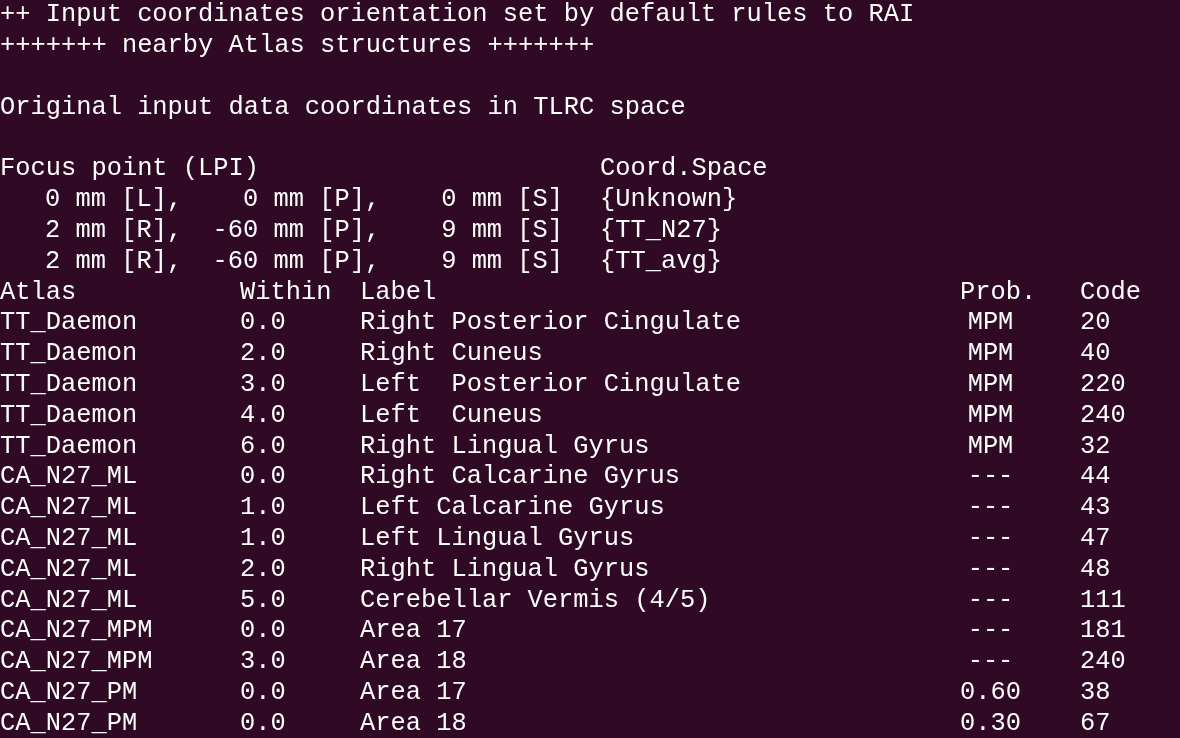 This screenshot has height=738, width=1180. What do you see at coordinates (990, 723) in the screenshot?
I see `table-cell: 0.30` at bounding box center [990, 723].